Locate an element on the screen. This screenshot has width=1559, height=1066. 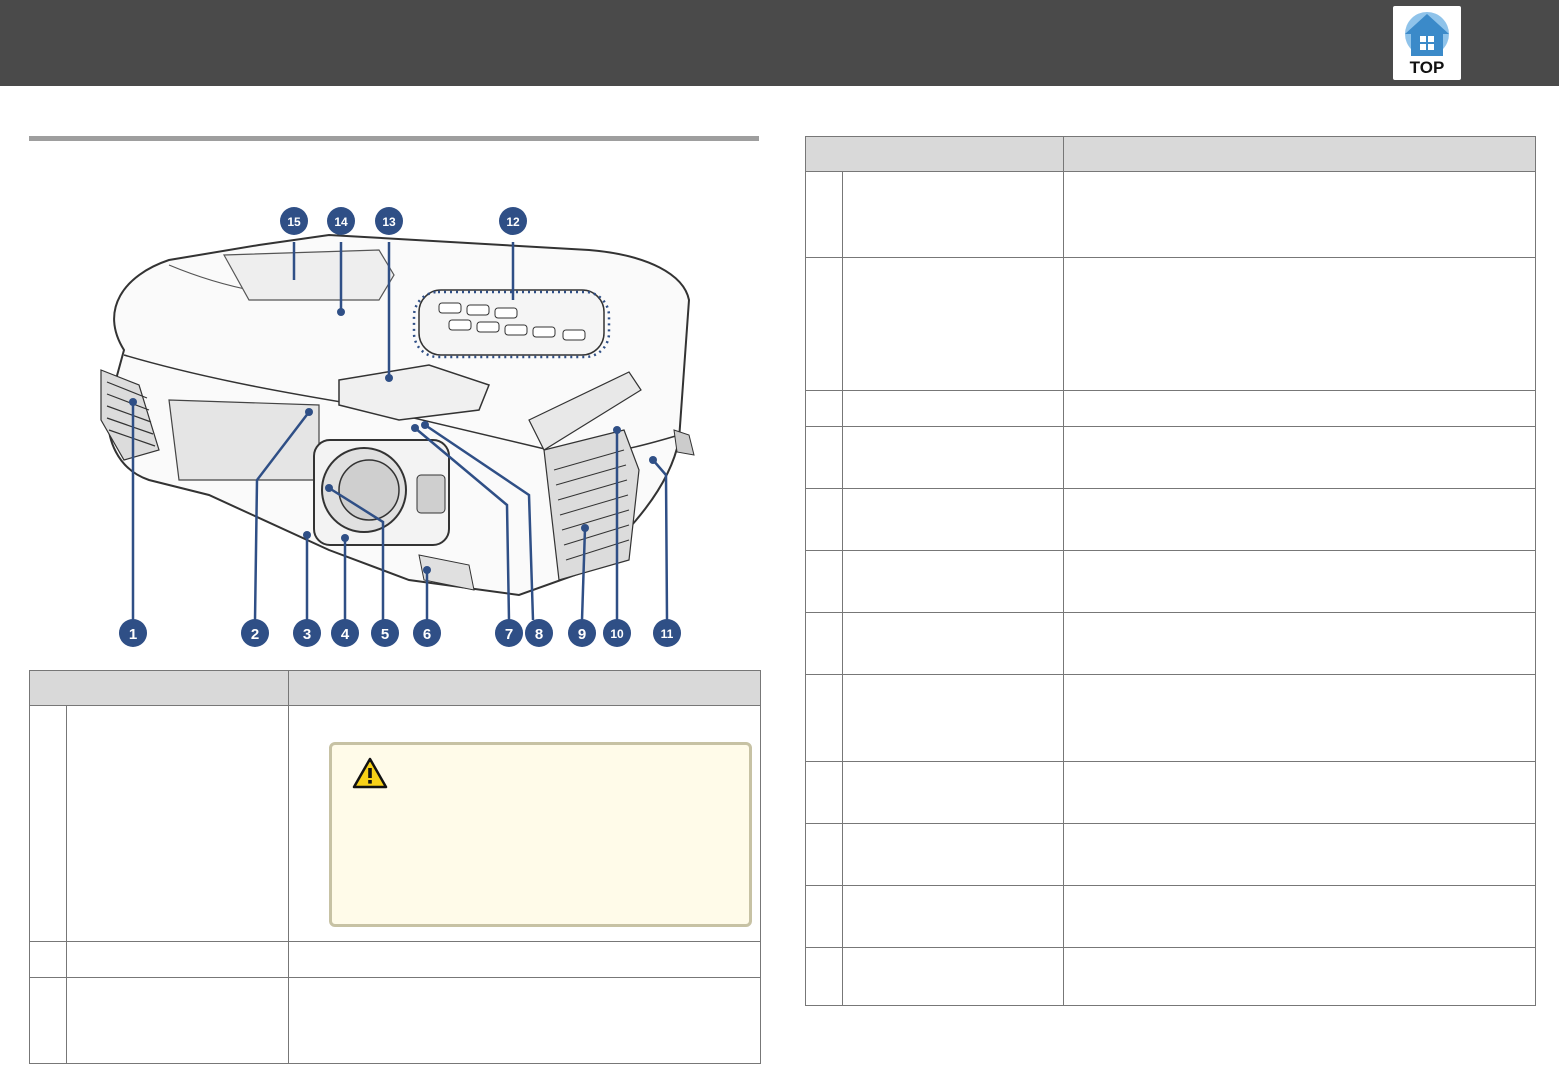
callout-4: 4 is located at coordinates (345, 633).